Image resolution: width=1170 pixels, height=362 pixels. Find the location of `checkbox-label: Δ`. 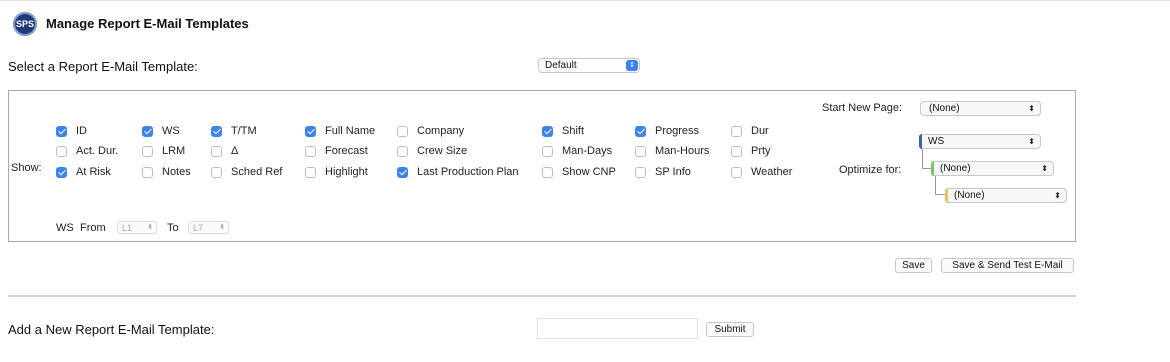

checkbox-label: Δ is located at coordinates (235, 151).